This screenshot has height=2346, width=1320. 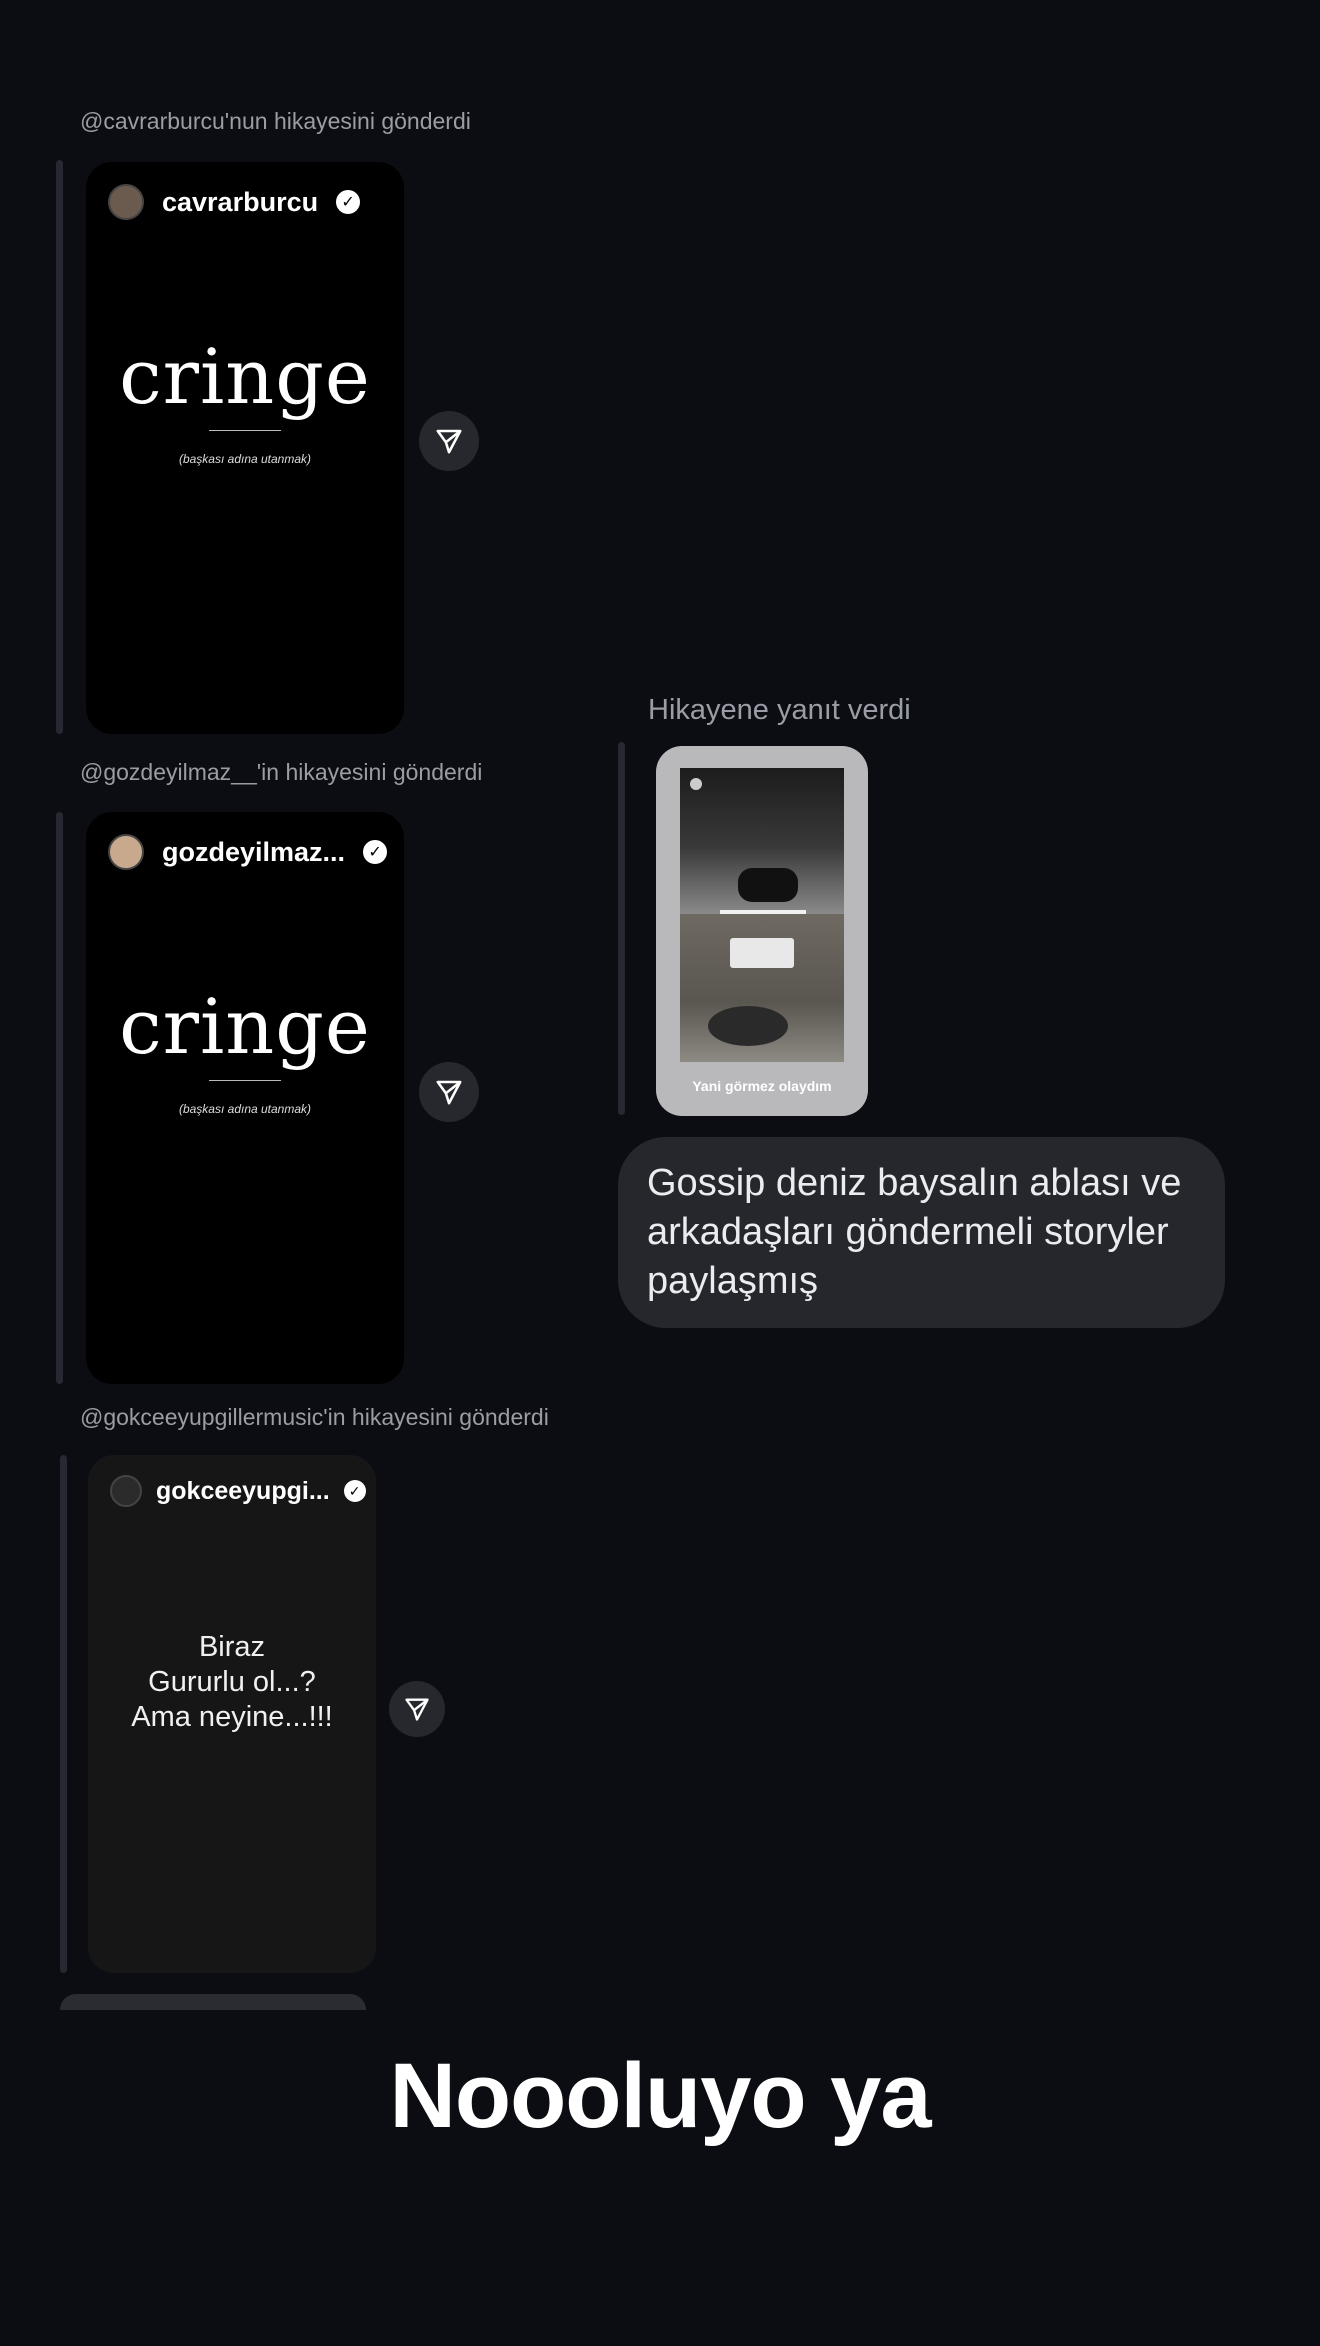 I want to click on story-text: Biraz Gururlu ol...? Ama neyine...!!!, so click(x=232, y=1682).